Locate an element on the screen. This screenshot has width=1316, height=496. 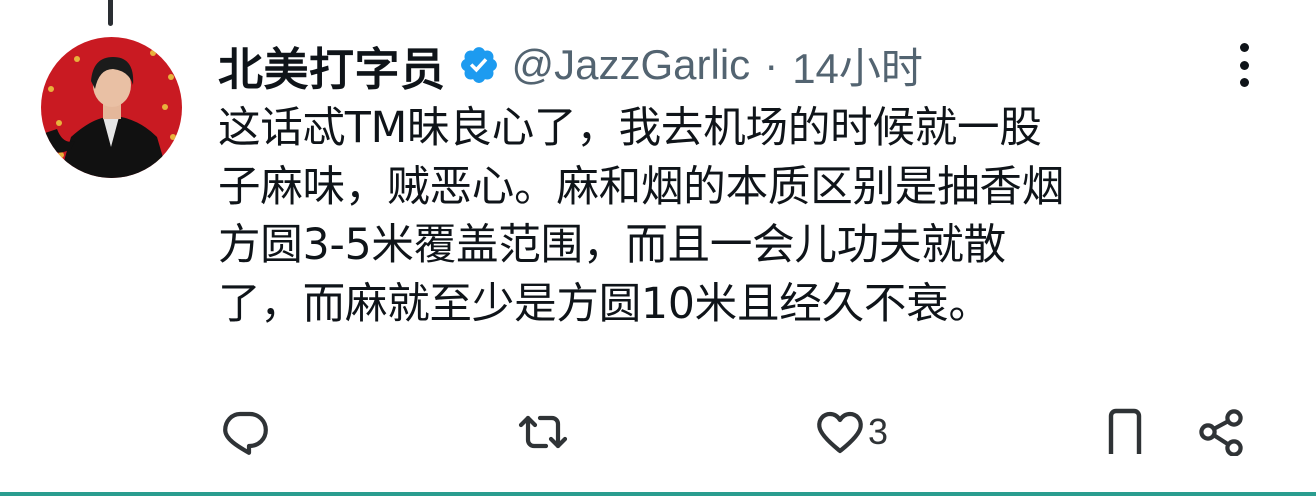
tweet-header: 北美打字员 @JazzGarlic · 14小时 is located at coordinates (570, 65).